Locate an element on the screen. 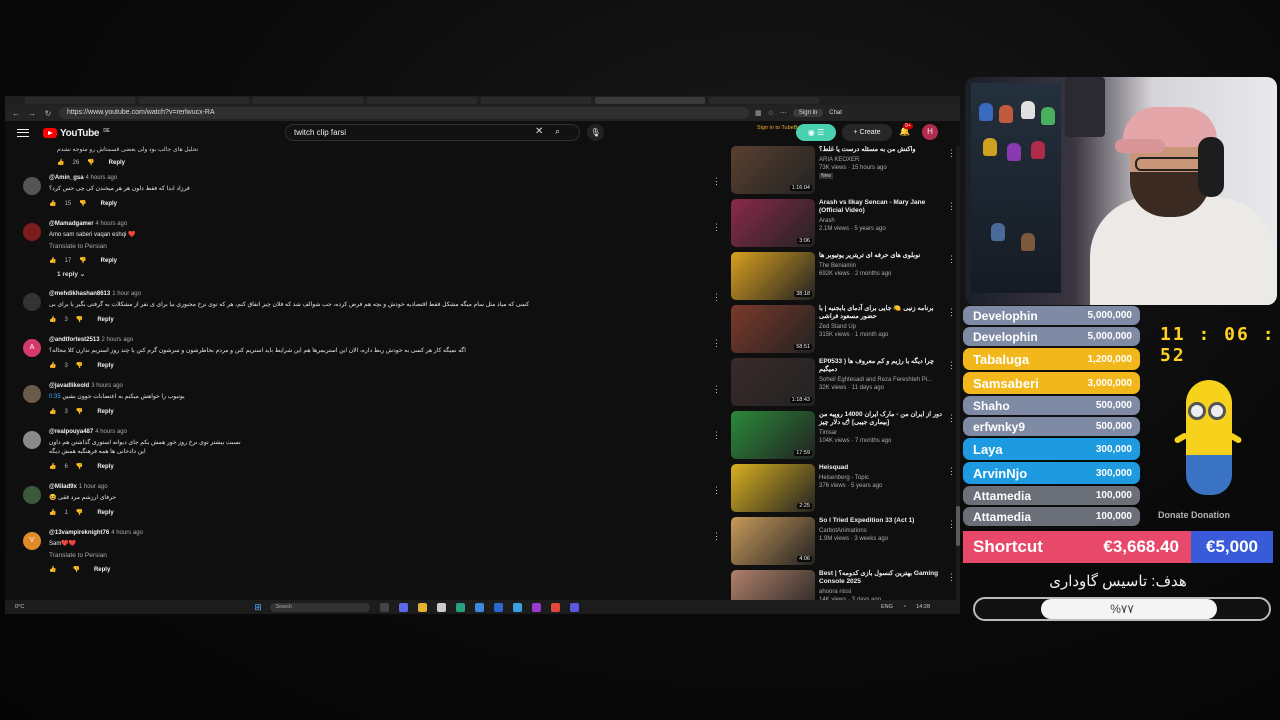 This screenshot has height=720, width=1280. chrome-icon is located at coordinates (555, 607).